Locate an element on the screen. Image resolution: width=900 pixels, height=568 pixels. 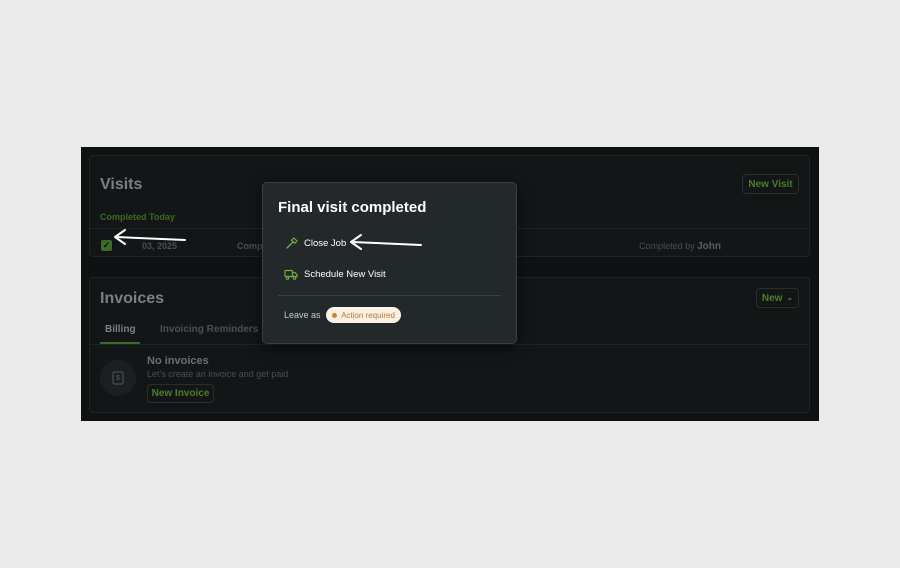
empty-state-heading: No invoices is located at coordinates (178, 361).